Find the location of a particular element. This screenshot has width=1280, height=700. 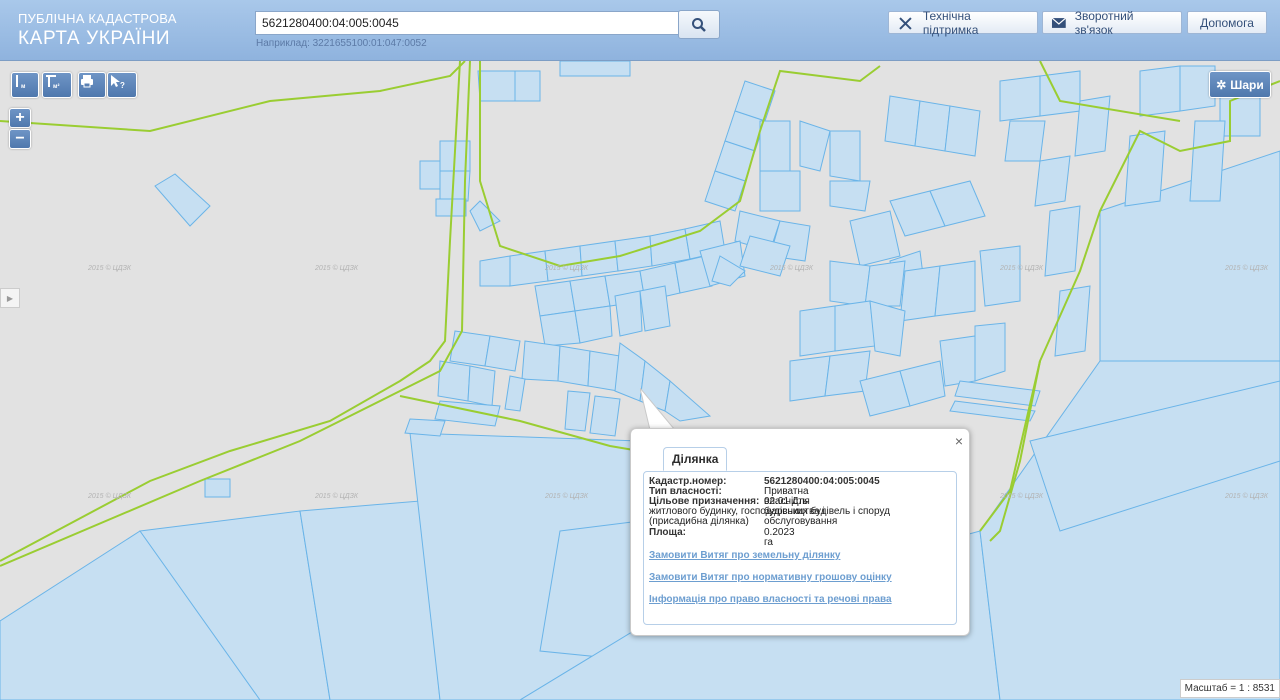

zoom-out-button: − is located at coordinates (20, 139).